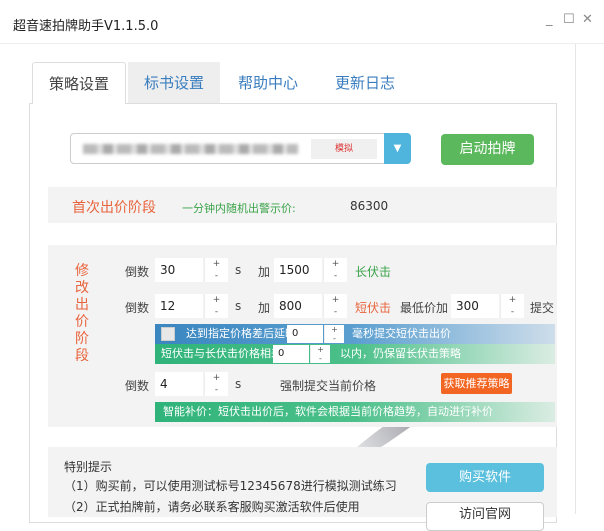  I want to click on stepper-6: + -, so click(216, 384).